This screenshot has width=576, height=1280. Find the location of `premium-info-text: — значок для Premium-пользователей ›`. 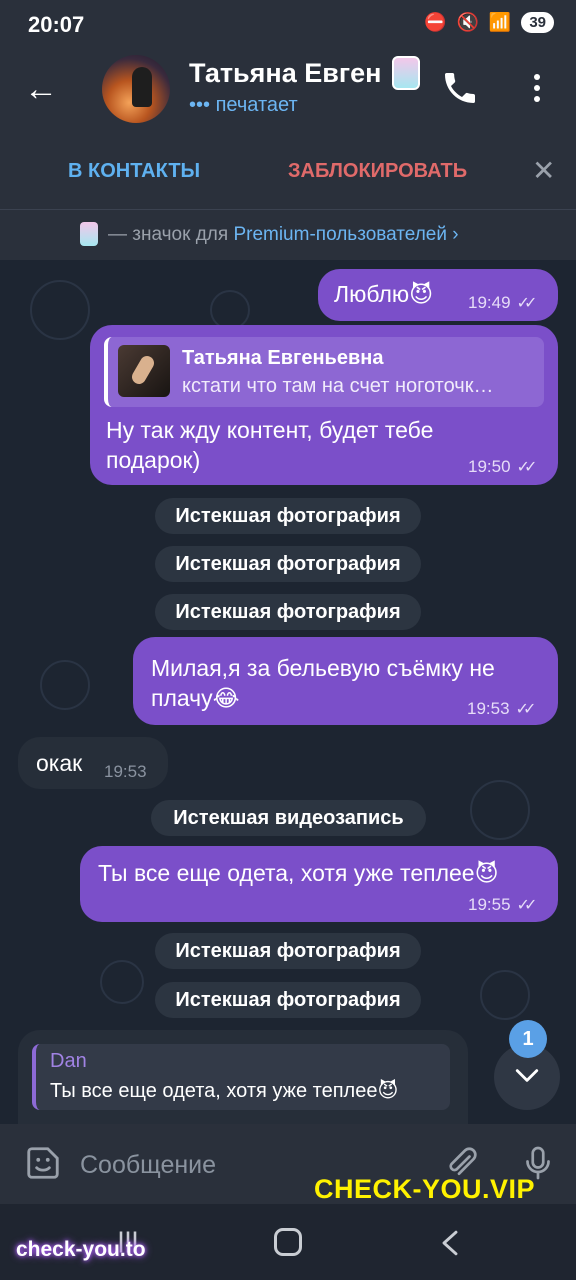

premium-info-text: — значок для Premium-пользователей › is located at coordinates (283, 235).